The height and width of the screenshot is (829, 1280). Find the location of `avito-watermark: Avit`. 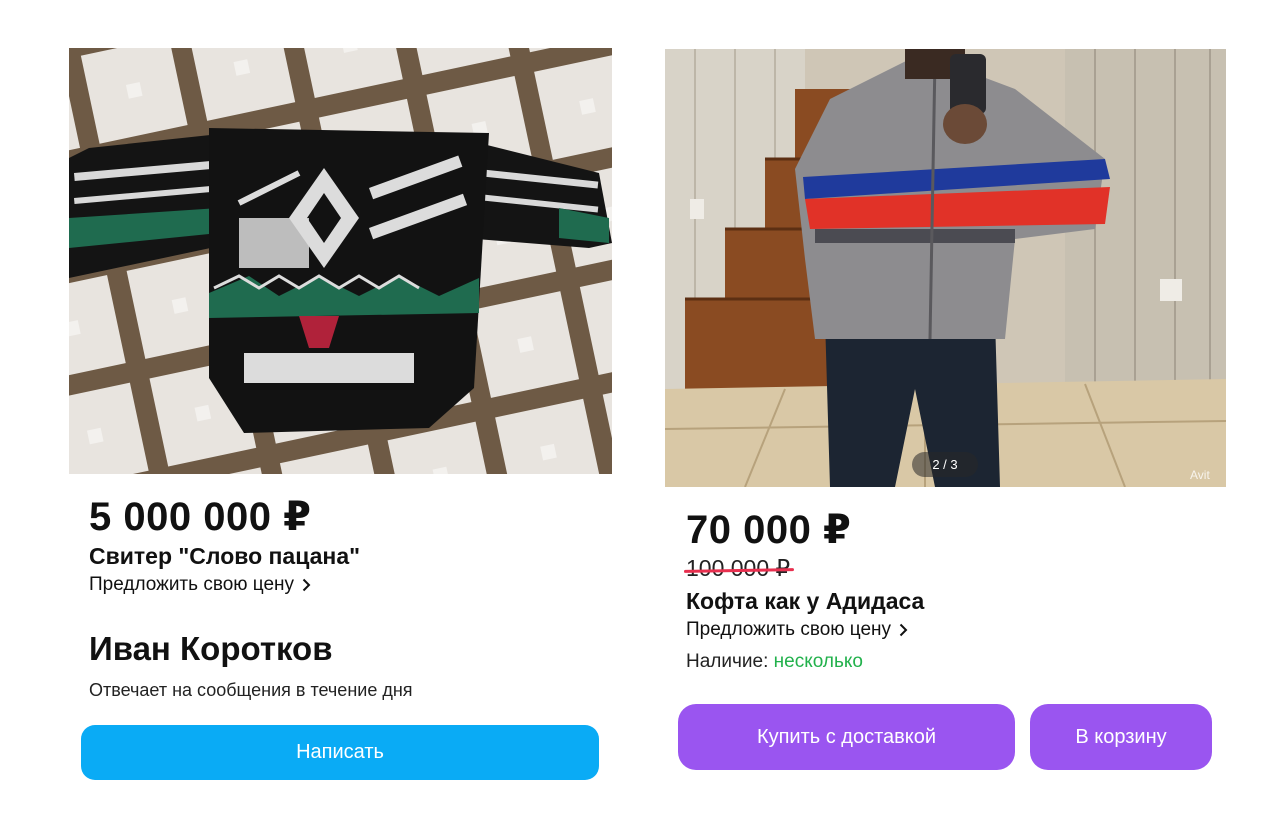

avito-watermark: Avit is located at coordinates (1200, 475).